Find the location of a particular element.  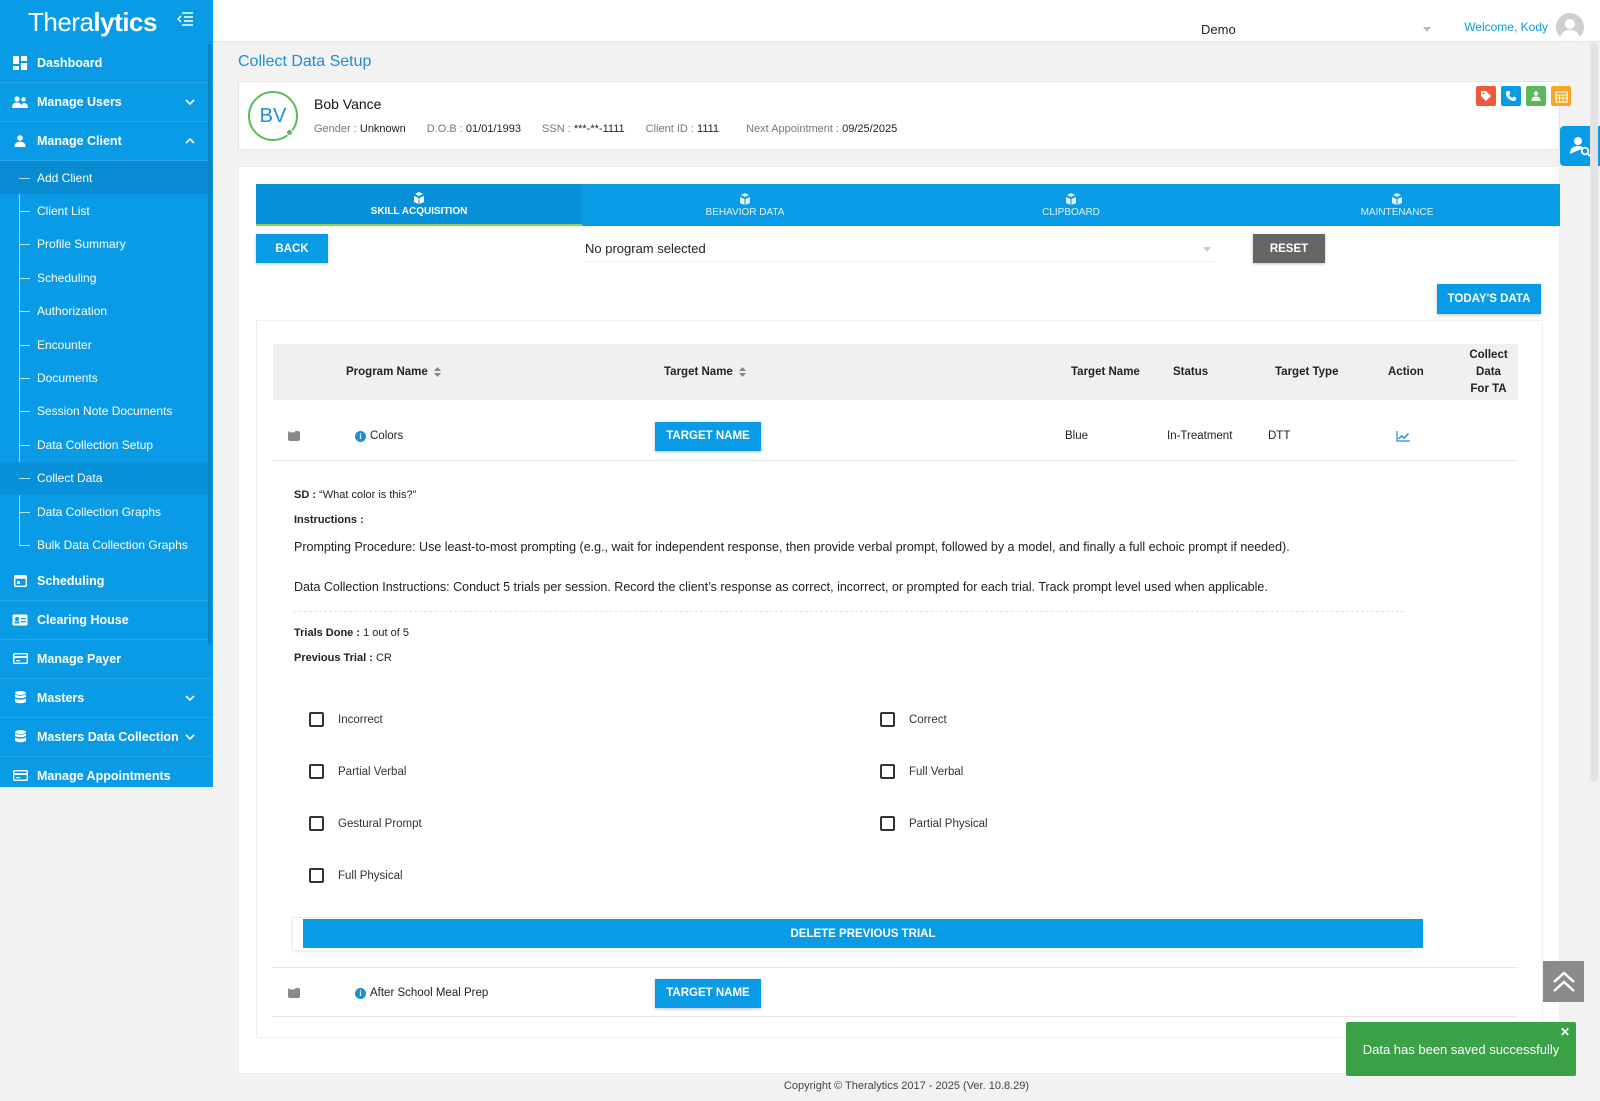

logo: Theralytics is located at coordinates (106, 22).